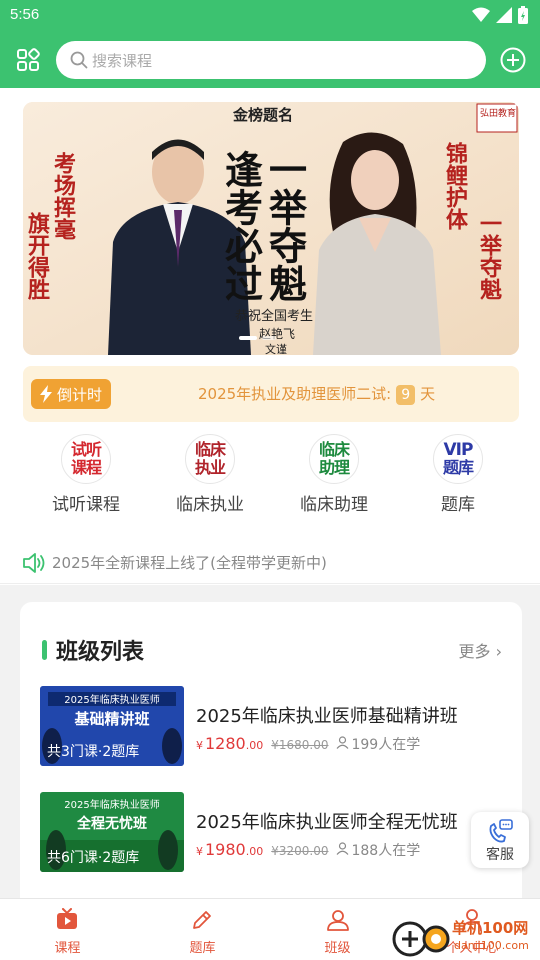  I want to click on price: 1980, so click(225, 849).